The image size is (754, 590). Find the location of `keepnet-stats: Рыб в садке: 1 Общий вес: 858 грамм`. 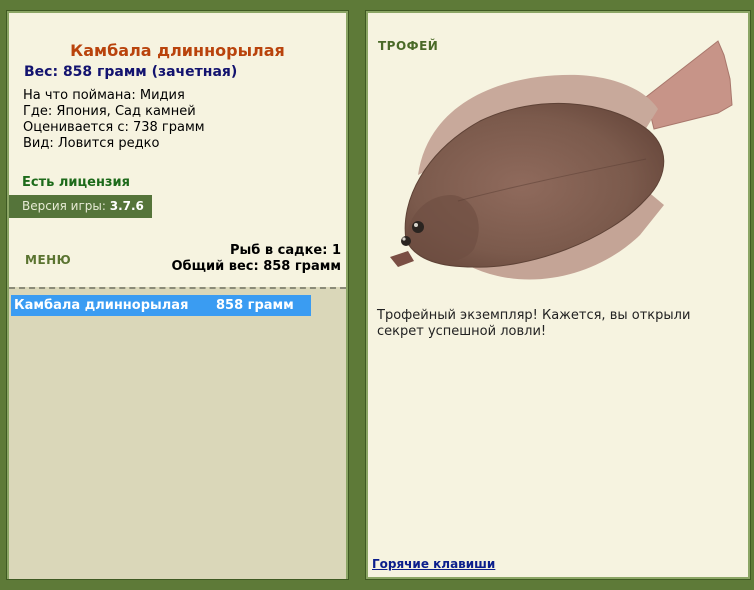

keepnet-stats: Рыб в садке: 1 Общий вес: 858 грамм is located at coordinates (256, 259).